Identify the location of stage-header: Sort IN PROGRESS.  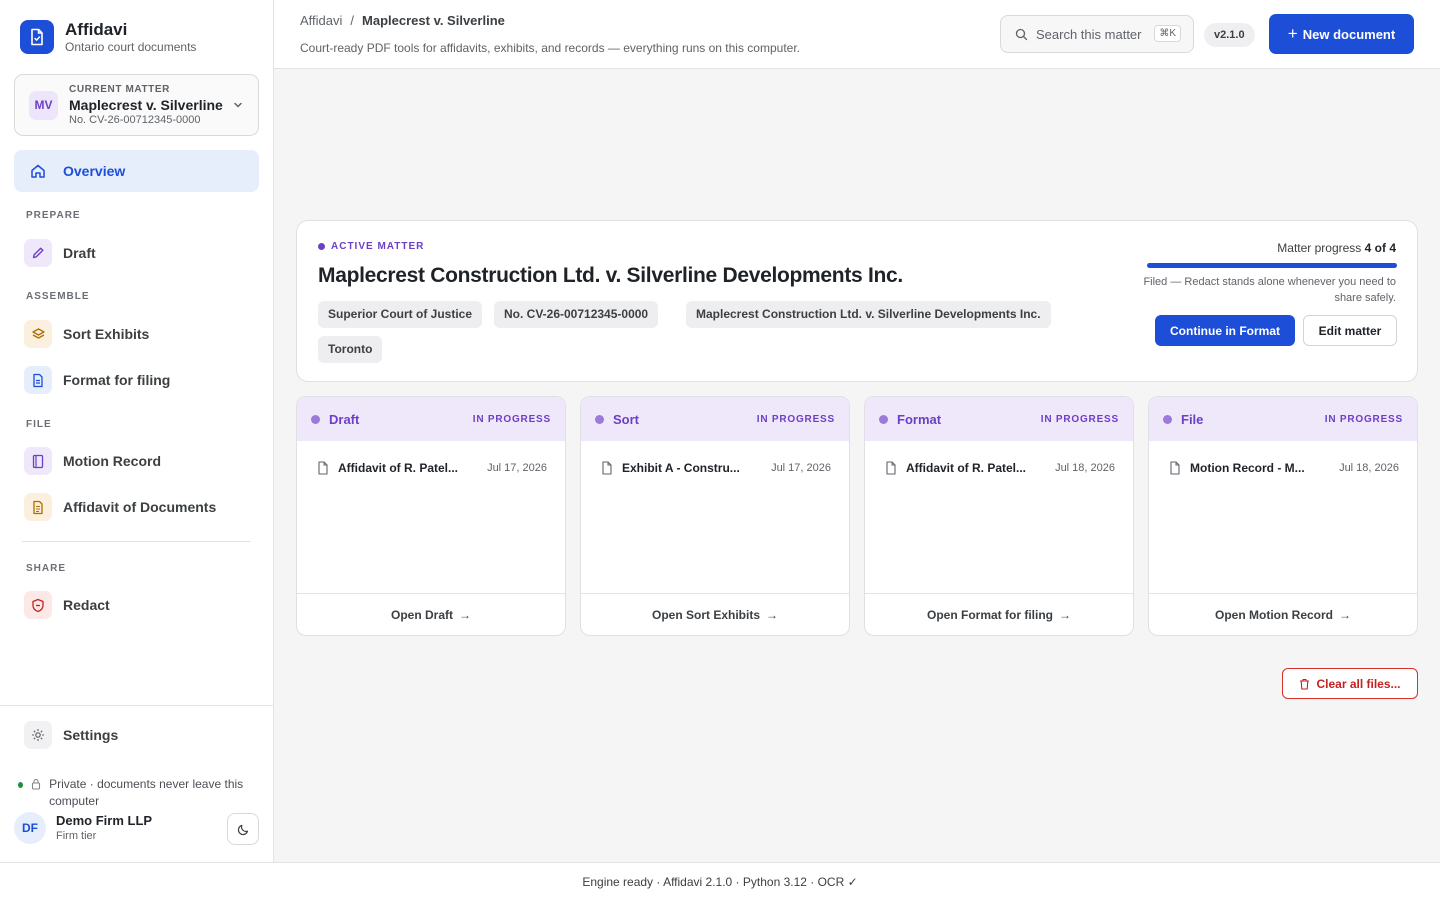
(715, 419).